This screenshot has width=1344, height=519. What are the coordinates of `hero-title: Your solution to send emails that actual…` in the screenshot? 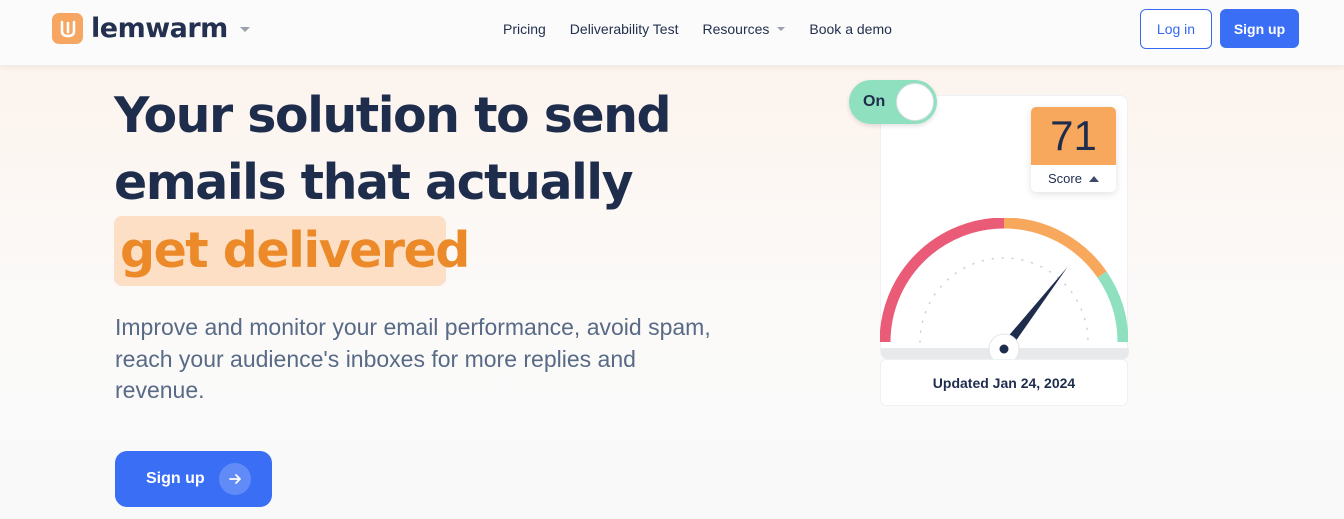 It's located at (393, 149).